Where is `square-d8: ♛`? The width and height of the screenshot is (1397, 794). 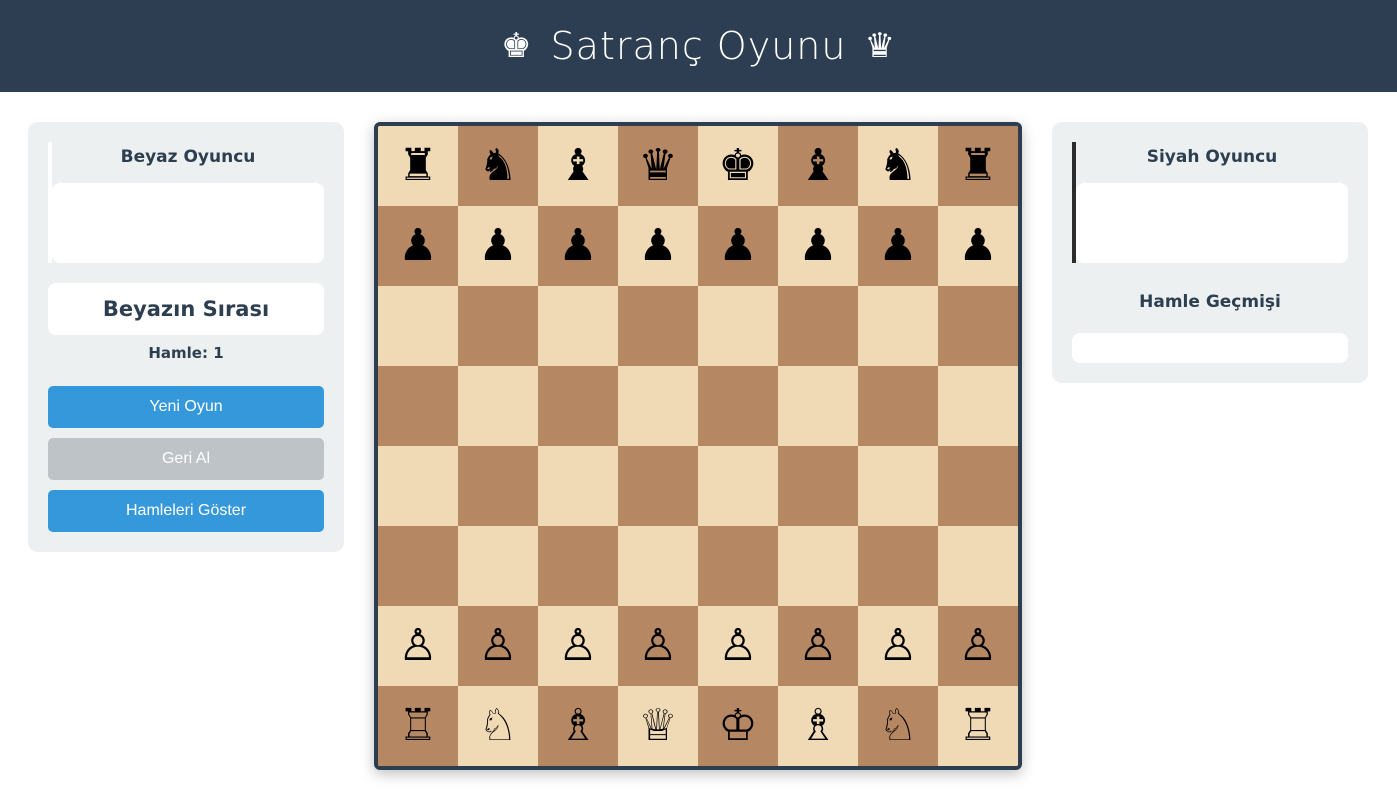 square-d8: ♛ is located at coordinates (658, 166).